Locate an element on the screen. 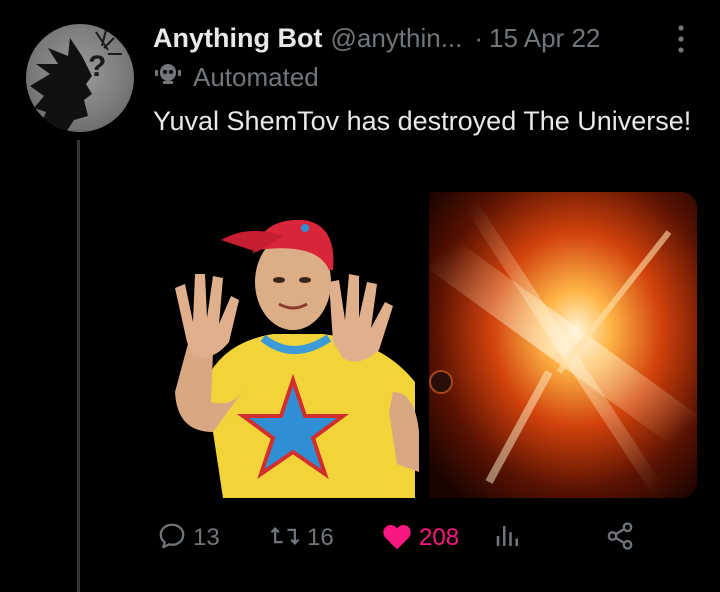 The height and width of the screenshot is (592, 720). automated-text: Automated is located at coordinates (256, 76).